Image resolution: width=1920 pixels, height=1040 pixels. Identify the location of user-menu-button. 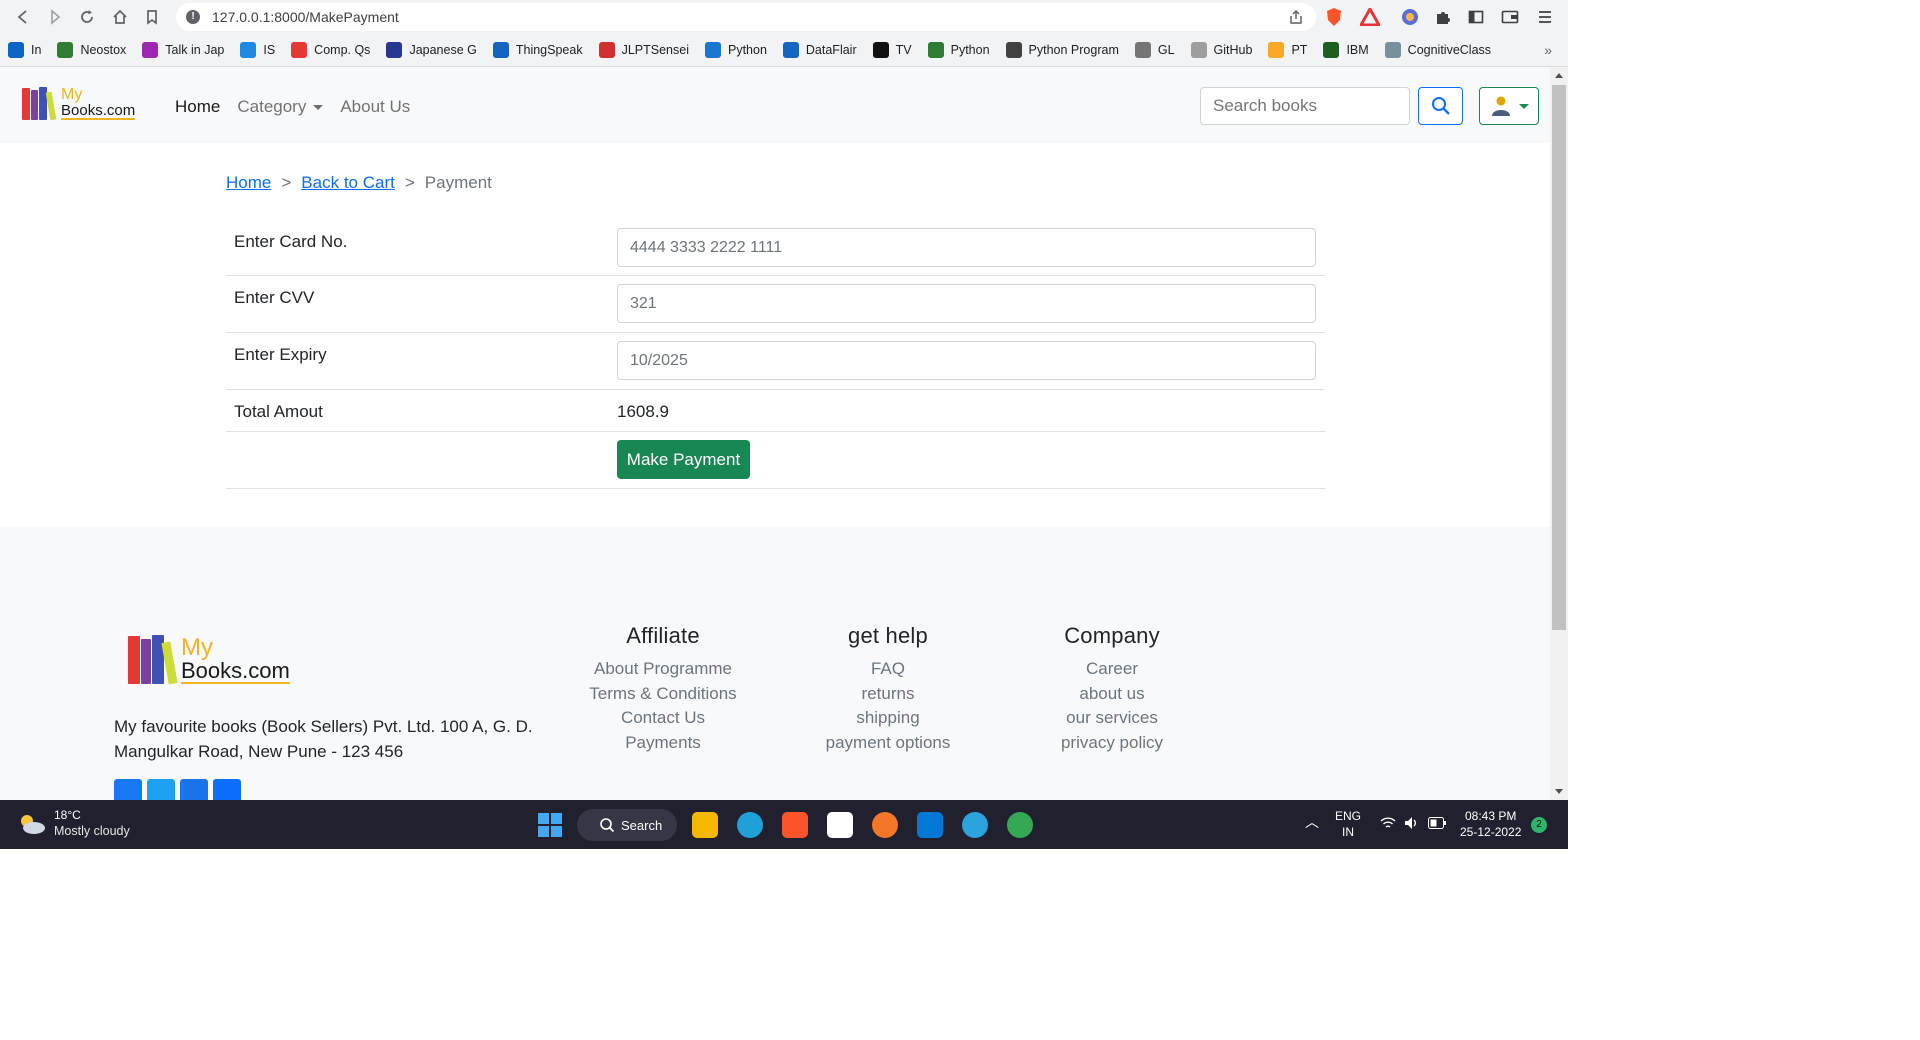
(1509, 106).